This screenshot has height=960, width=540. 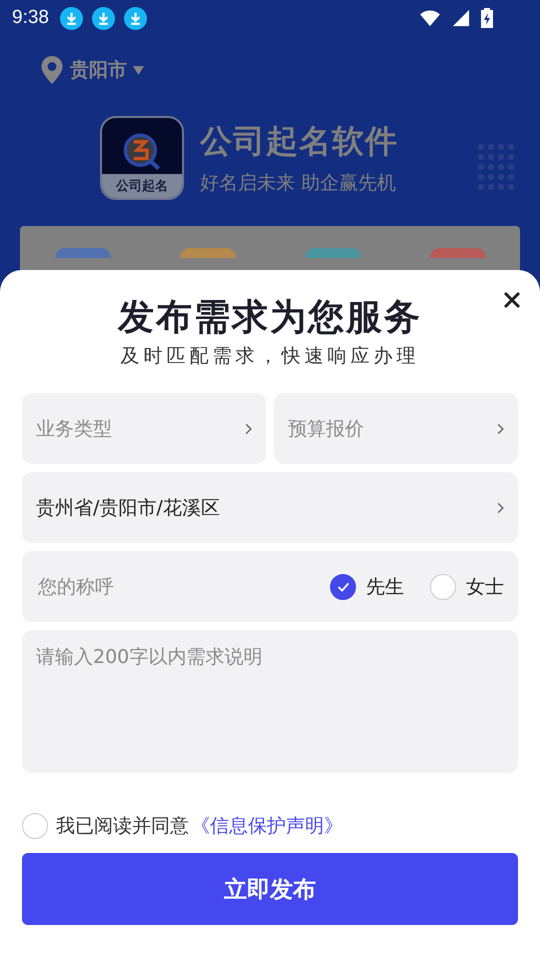 What do you see at coordinates (267, 826) in the screenshot?
I see `privacy-link: 《信息保护声明》` at bounding box center [267, 826].